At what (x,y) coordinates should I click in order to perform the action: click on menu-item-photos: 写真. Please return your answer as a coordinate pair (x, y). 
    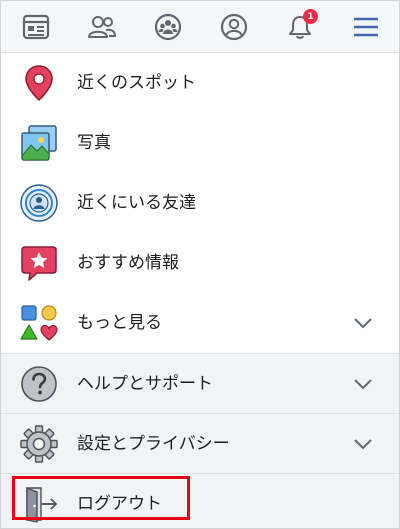
    Looking at the image, I should click on (200, 143).